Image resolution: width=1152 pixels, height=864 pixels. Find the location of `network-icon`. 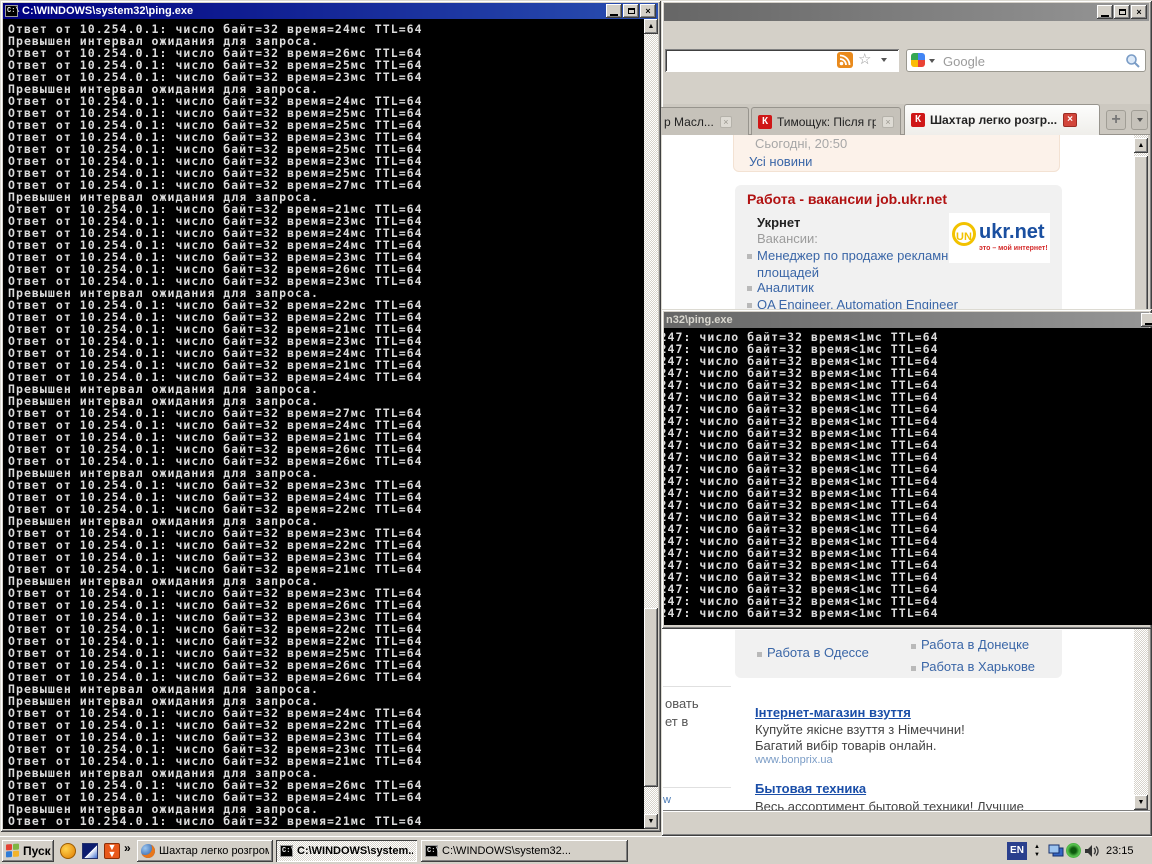

network-icon is located at coordinates (1056, 852).